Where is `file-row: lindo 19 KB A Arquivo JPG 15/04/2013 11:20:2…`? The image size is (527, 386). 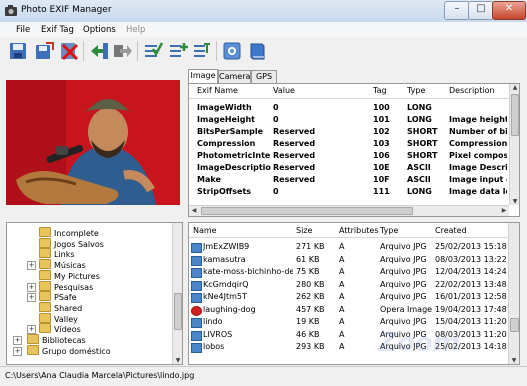
file-row: lindo 19 KB A Arquivo JPG 15/04/2013 11:20:2… is located at coordinates (348, 322).